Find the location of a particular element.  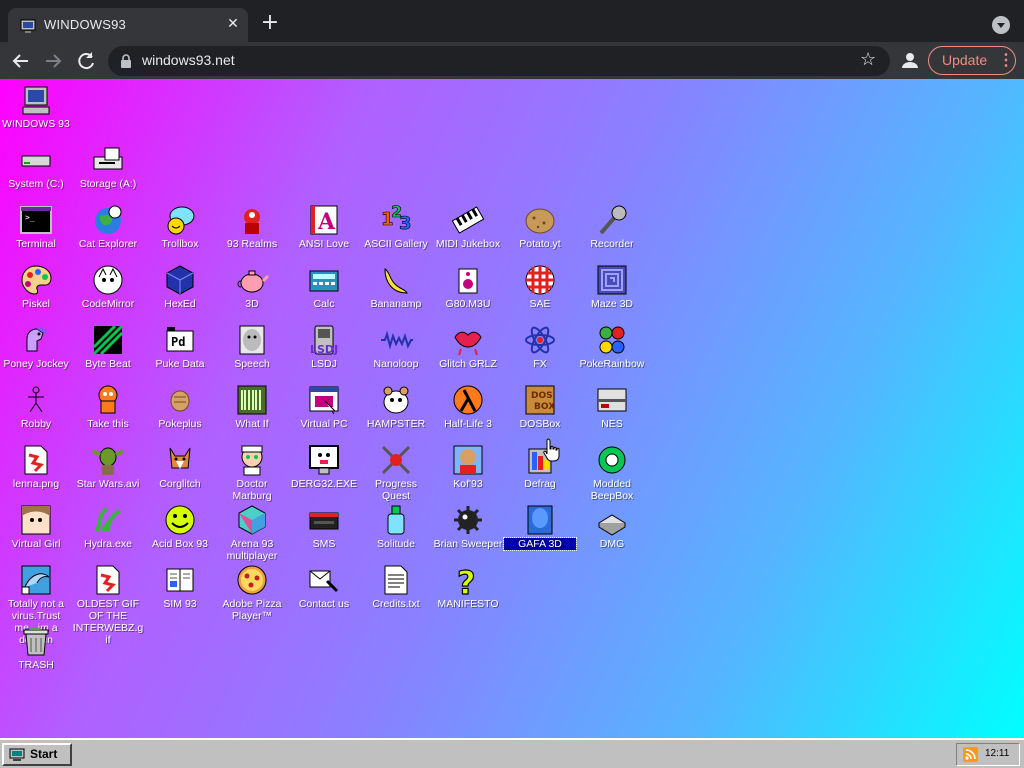

desktop-icon: GAFA 3D is located at coordinates (540, 527).